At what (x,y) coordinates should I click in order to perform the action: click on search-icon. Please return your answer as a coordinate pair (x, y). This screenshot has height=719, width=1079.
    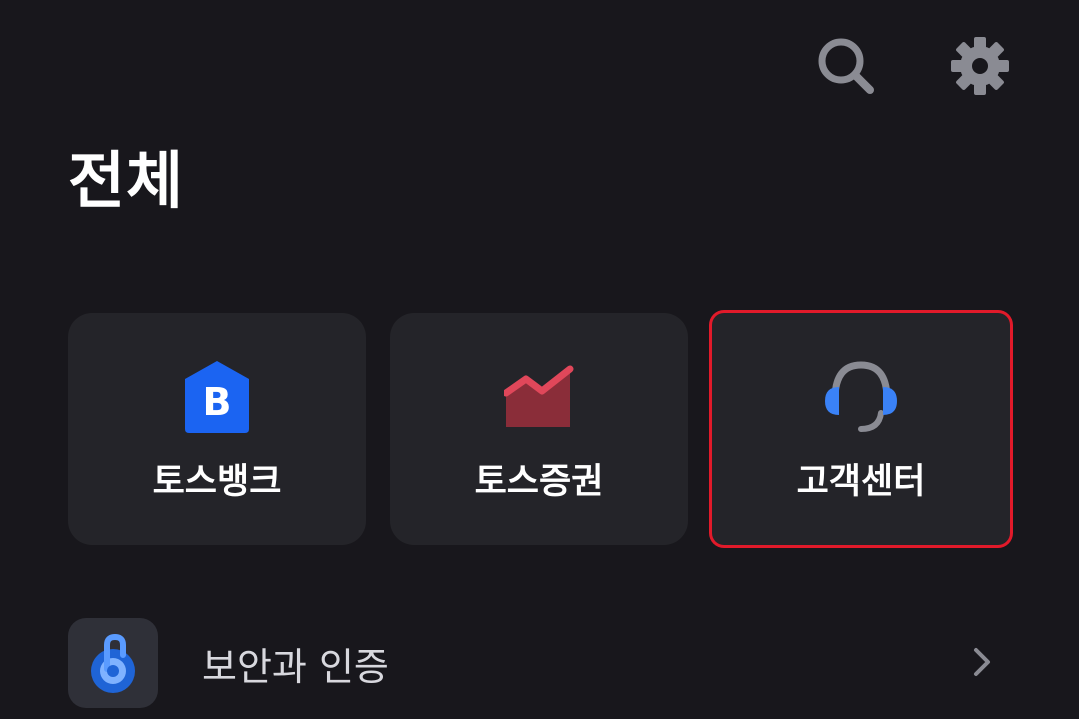
    Looking at the image, I should click on (846, 66).